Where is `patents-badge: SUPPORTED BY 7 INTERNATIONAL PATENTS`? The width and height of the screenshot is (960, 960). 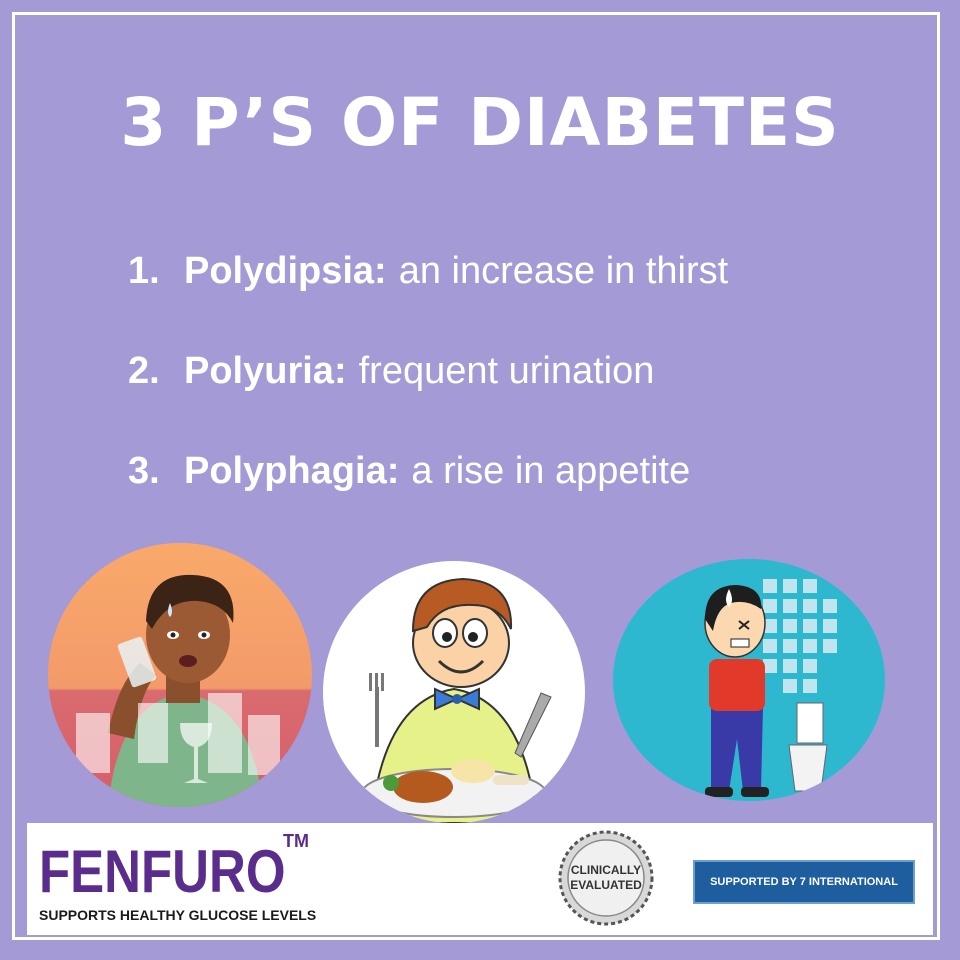 patents-badge: SUPPORTED BY 7 INTERNATIONAL PATENTS is located at coordinates (804, 894).